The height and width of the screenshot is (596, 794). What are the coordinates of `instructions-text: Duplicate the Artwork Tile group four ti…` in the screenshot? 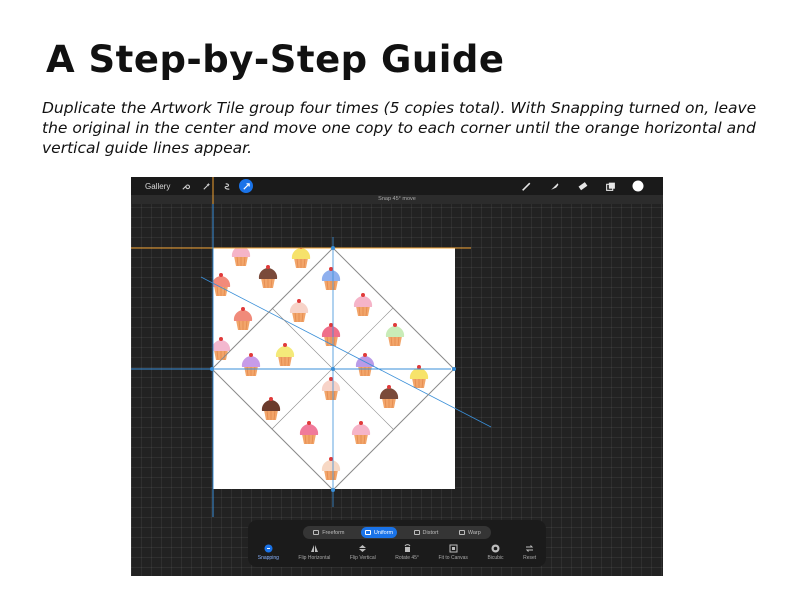 It's located at (399, 128).